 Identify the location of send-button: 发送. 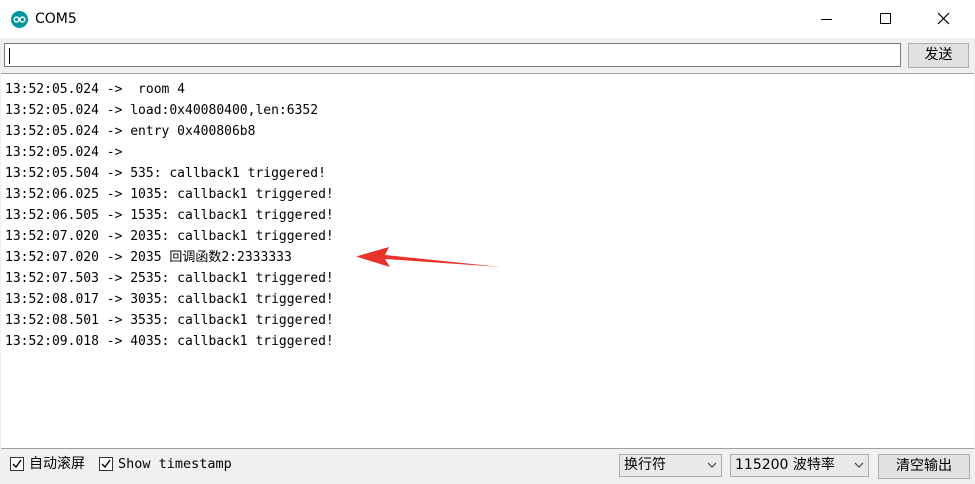
(938, 55).